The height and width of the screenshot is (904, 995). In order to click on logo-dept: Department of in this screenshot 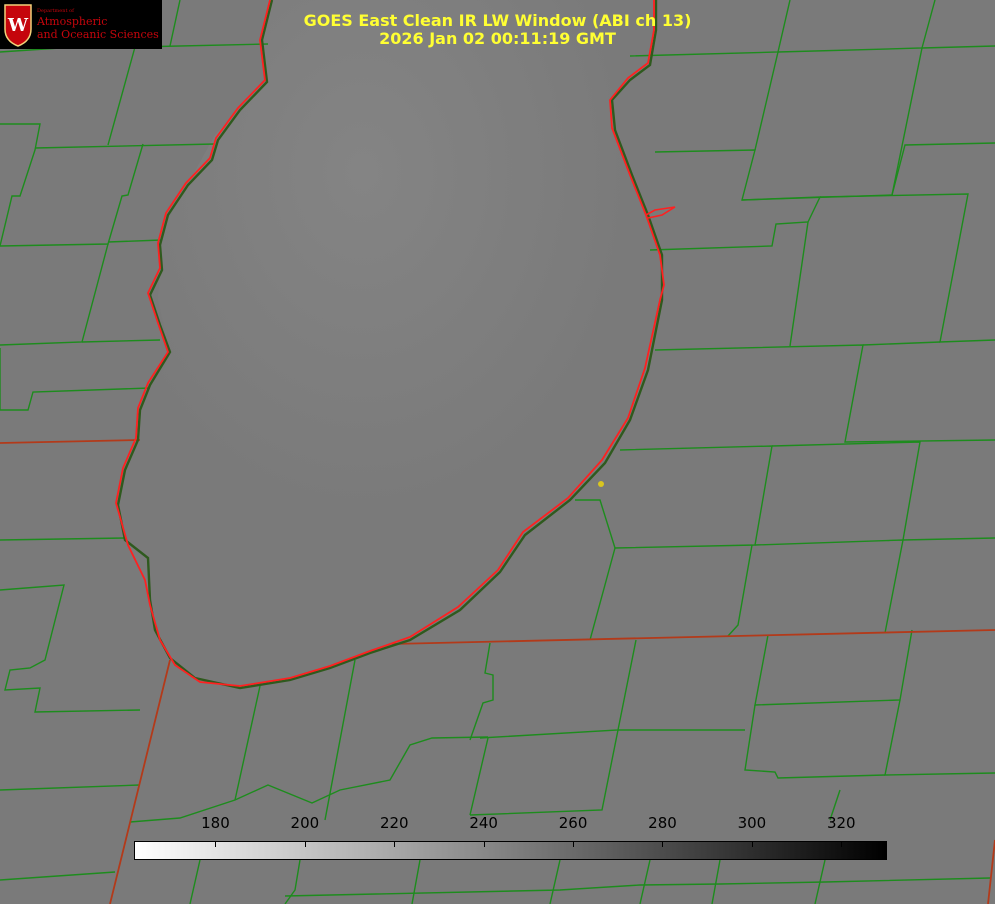, I will do `click(55, 11)`.